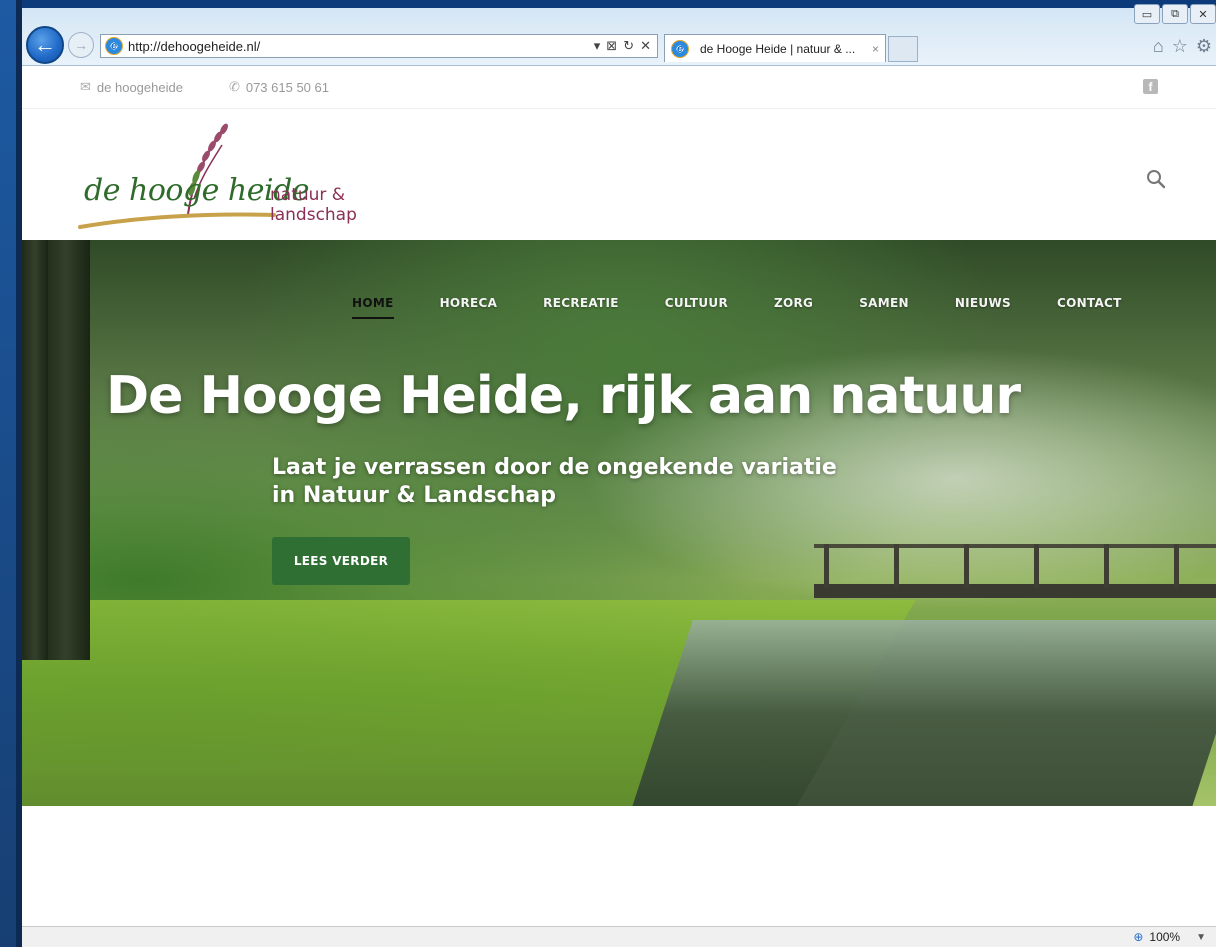 The width and height of the screenshot is (1216, 947). I want to click on nav-item-recreatie: RECREATIE, so click(581, 303).